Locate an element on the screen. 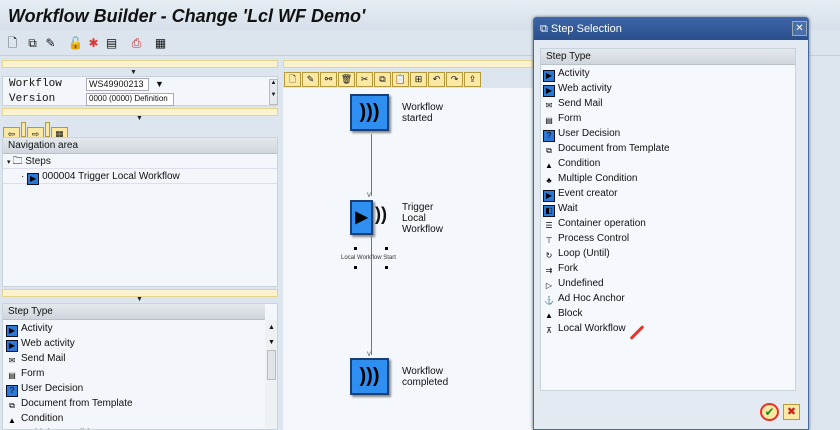 This screenshot has width=840, height=430. paste-icon: 📋 is located at coordinates (400, 79).